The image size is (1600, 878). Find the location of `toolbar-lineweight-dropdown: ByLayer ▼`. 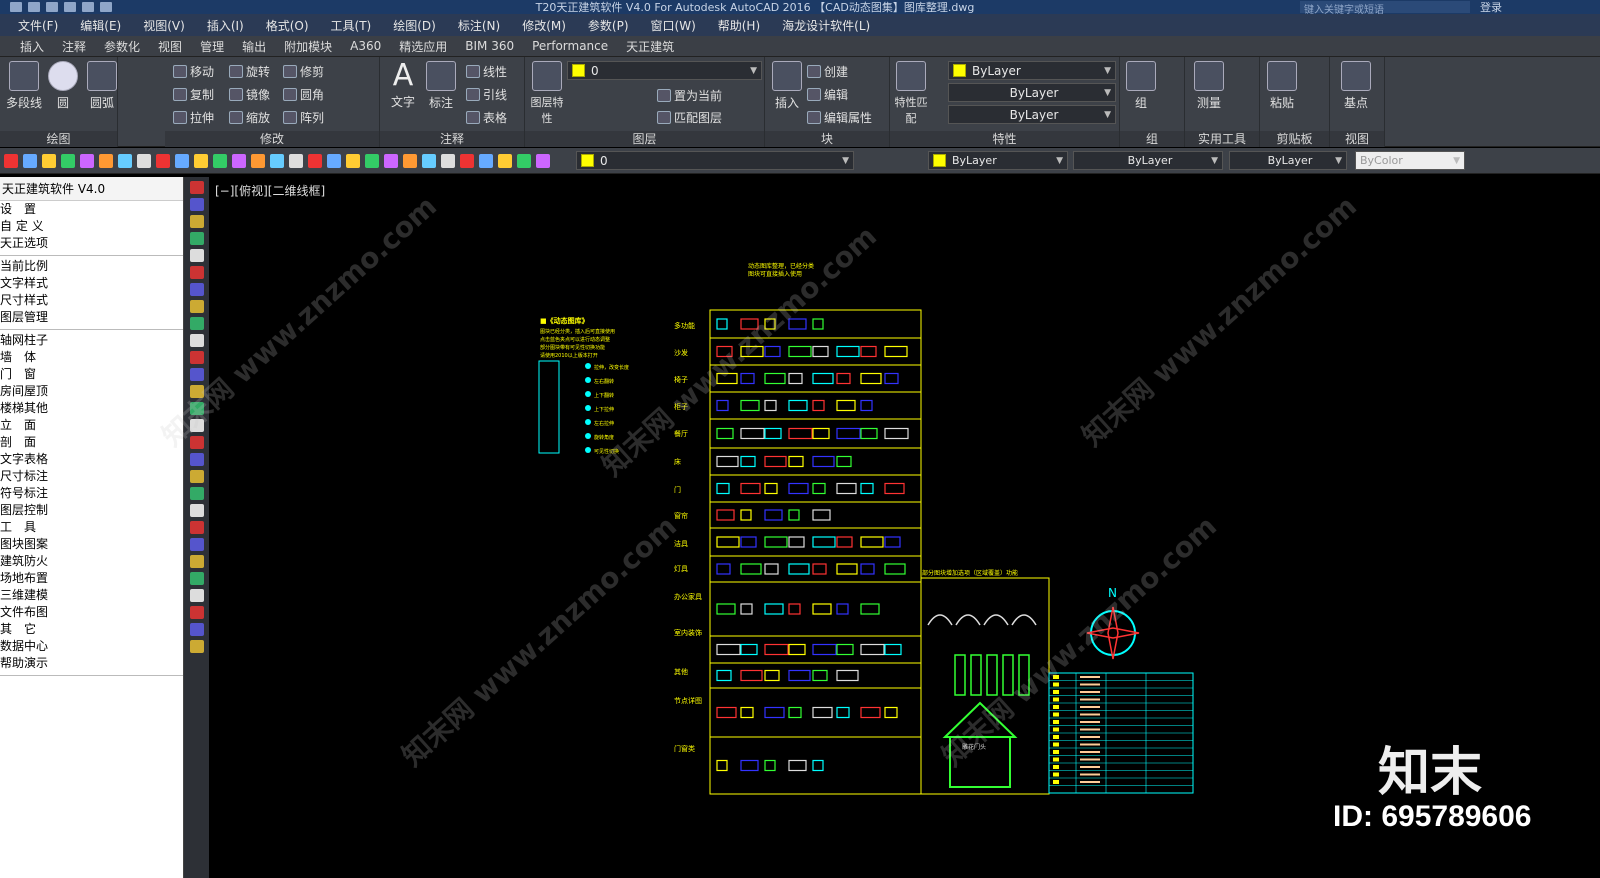

toolbar-lineweight-dropdown: ByLayer ▼ is located at coordinates (1288, 160).